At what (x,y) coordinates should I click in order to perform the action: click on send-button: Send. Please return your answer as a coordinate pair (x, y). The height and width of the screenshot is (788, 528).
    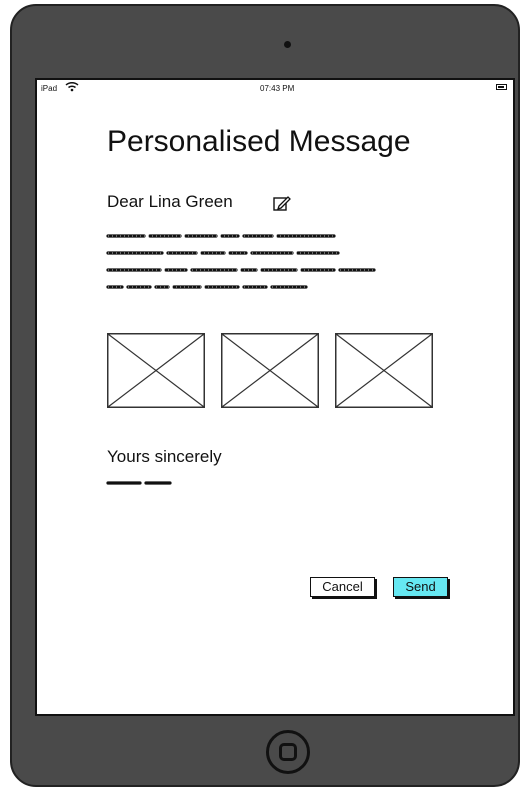
    Looking at the image, I should click on (420, 587).